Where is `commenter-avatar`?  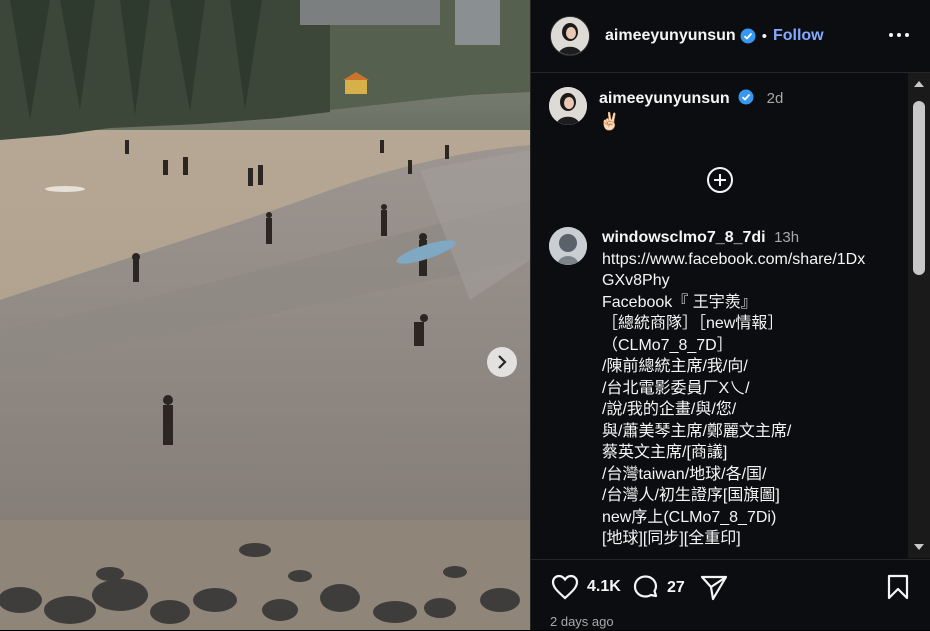
commenter-avatar is located at coordinates (568, 246).